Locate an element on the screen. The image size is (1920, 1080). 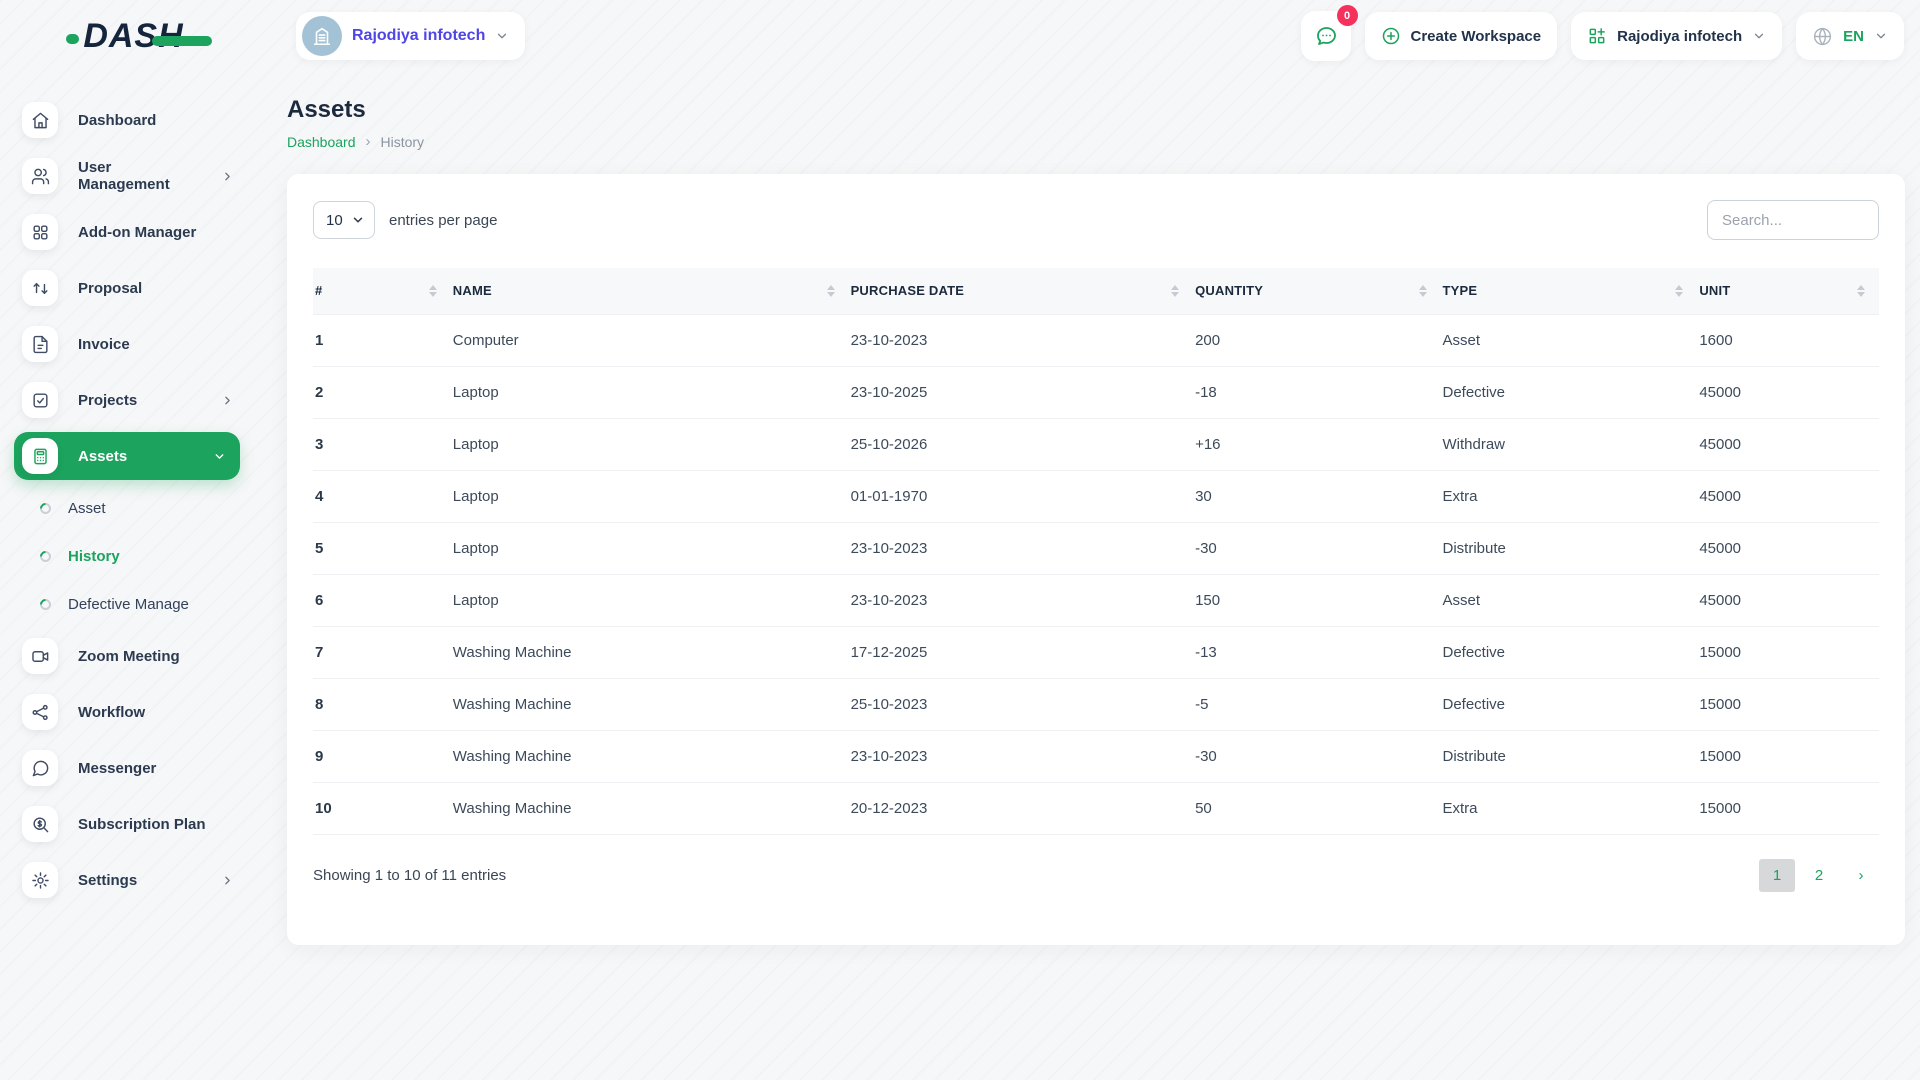
column-header-quantity: QUANTITY is located at coordinates (1317, 291).